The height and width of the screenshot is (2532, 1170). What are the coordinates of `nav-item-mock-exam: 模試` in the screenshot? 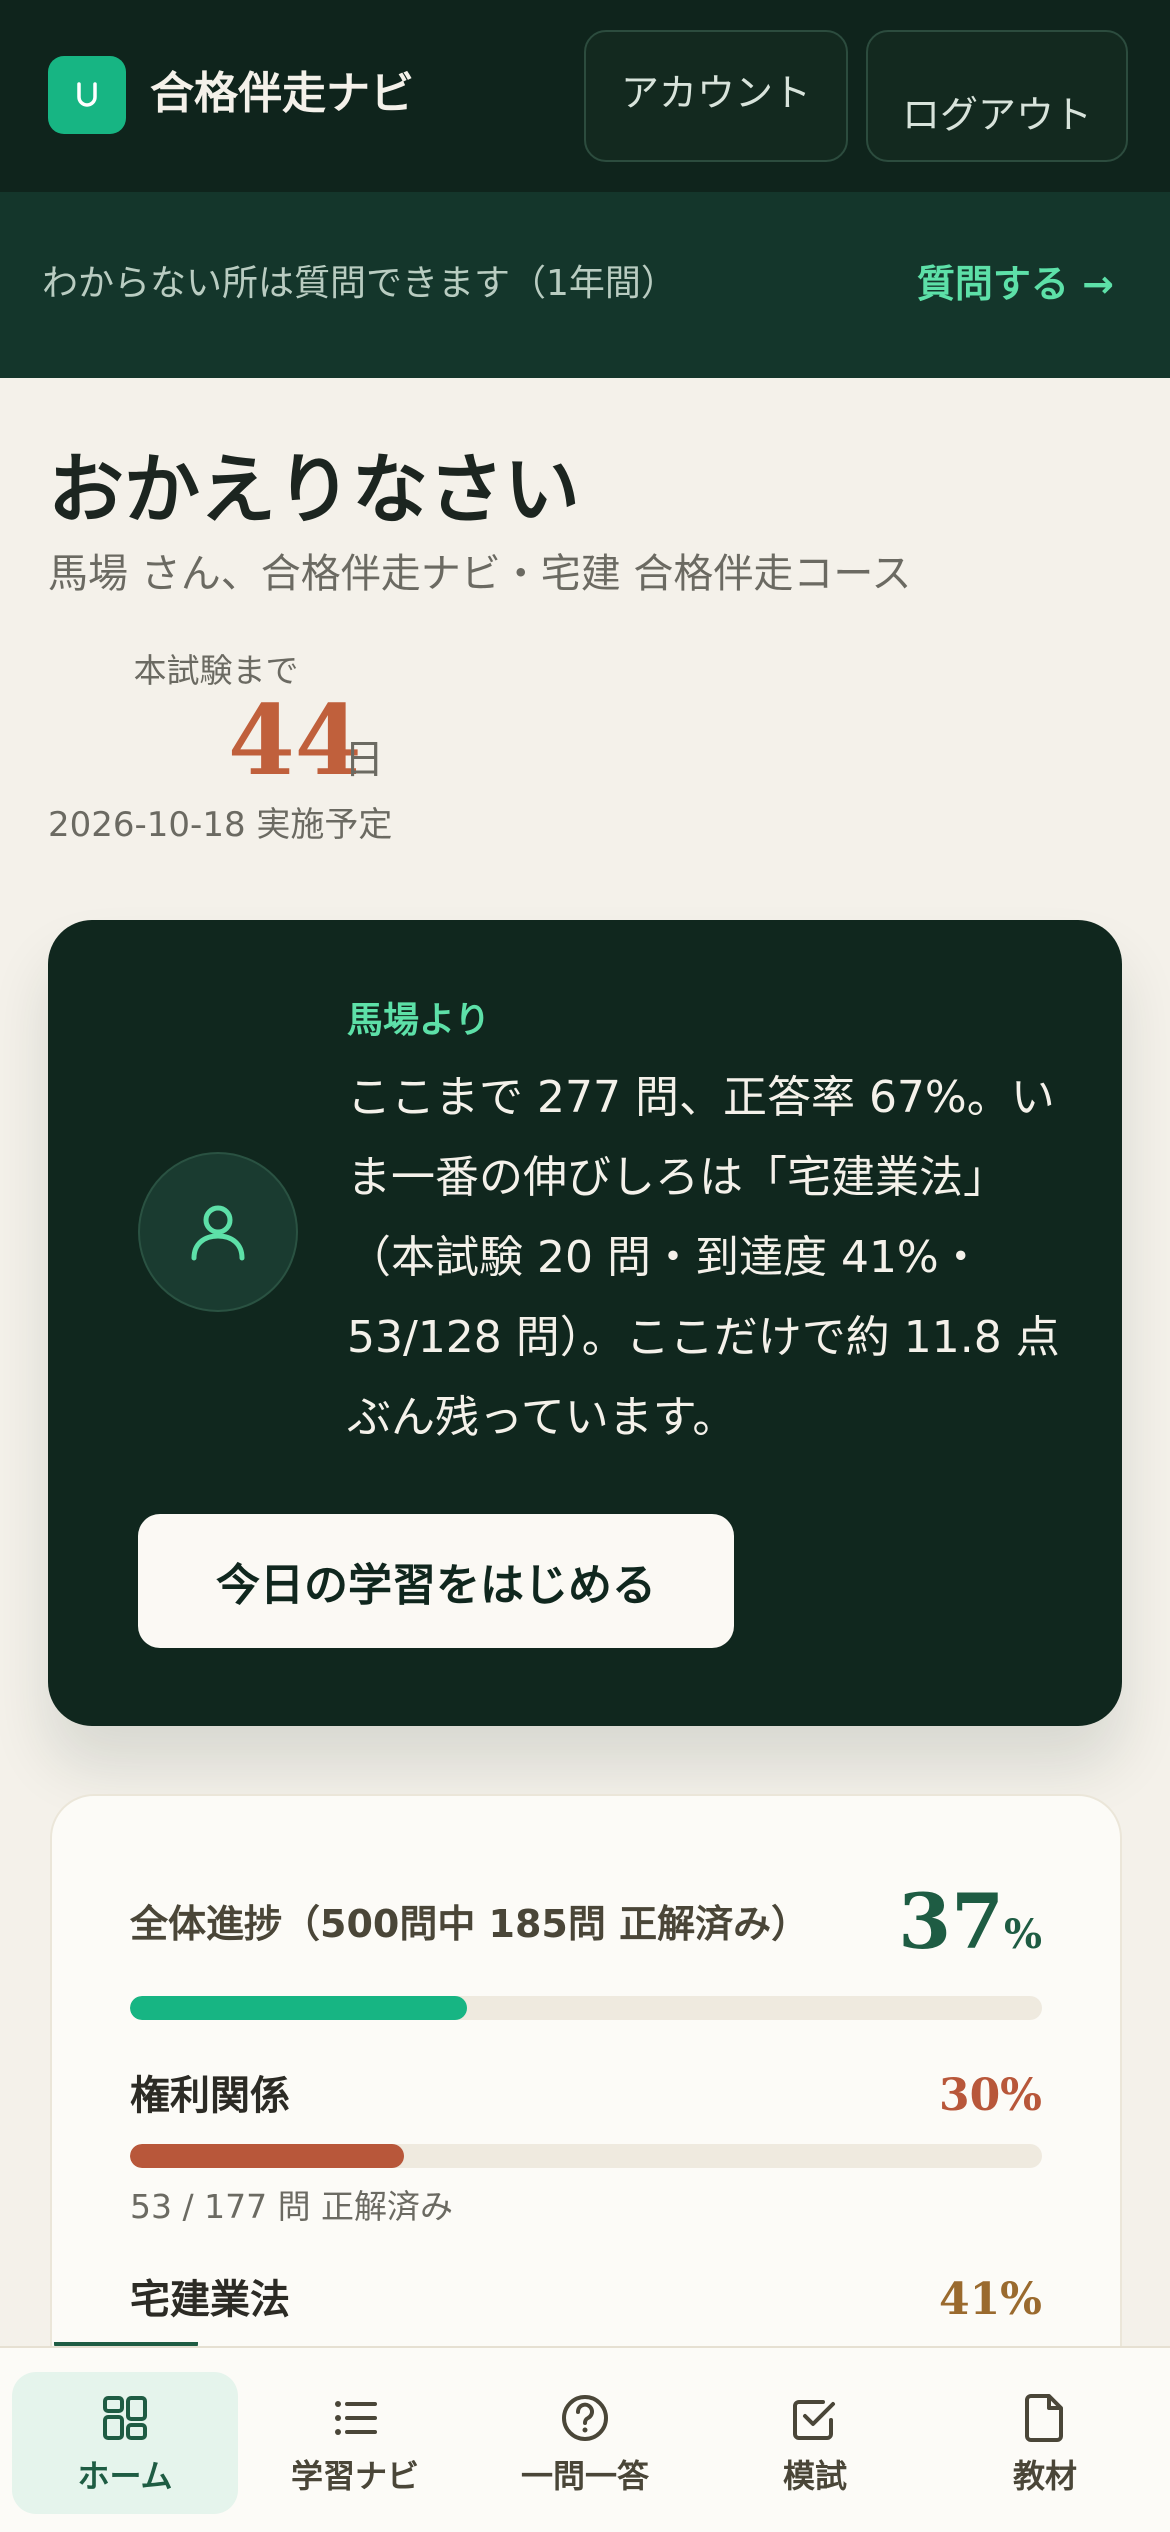 It's located at (815, 2443).